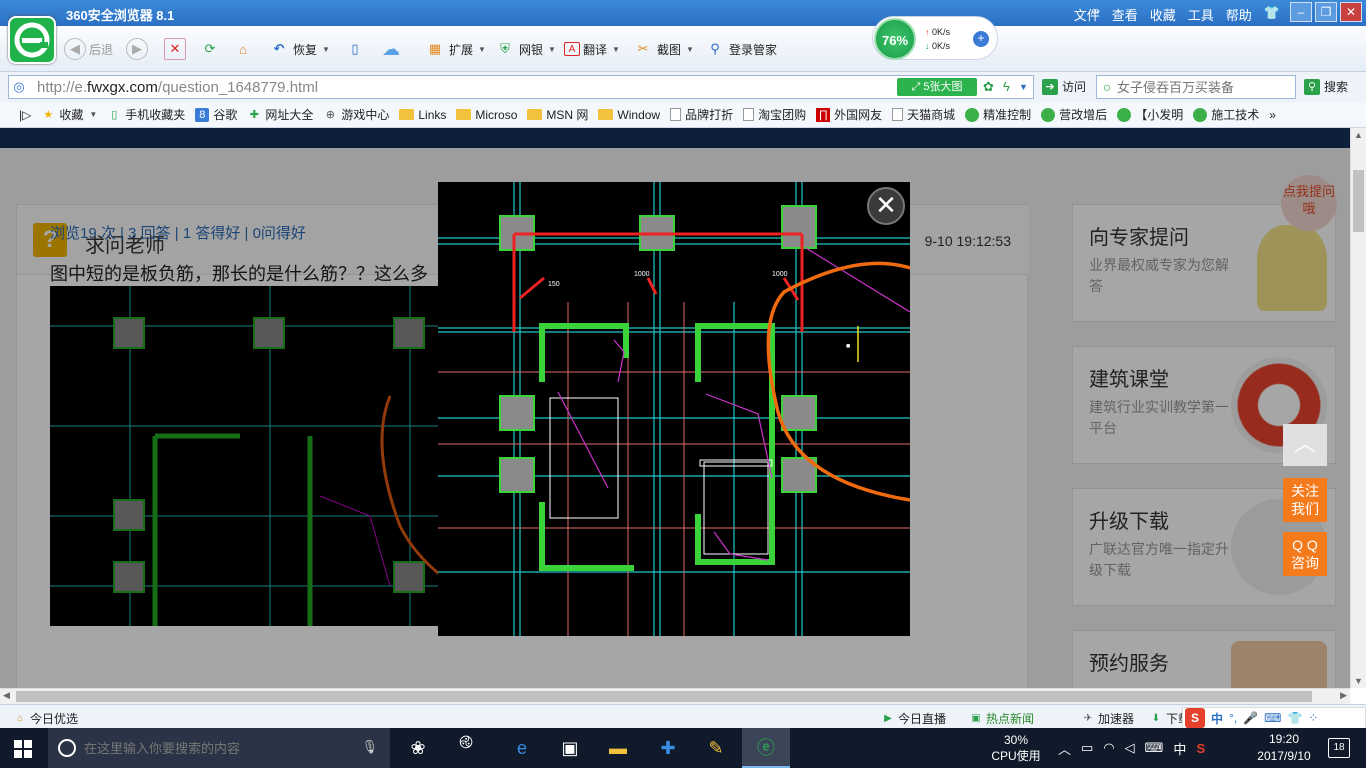 This screenshot has height=768, width=1366. What do you see at coordinates (1284, 748) in the screenshot?
I see `clock: 19:20 2017/9/10` at bounding box center [1284, 748].